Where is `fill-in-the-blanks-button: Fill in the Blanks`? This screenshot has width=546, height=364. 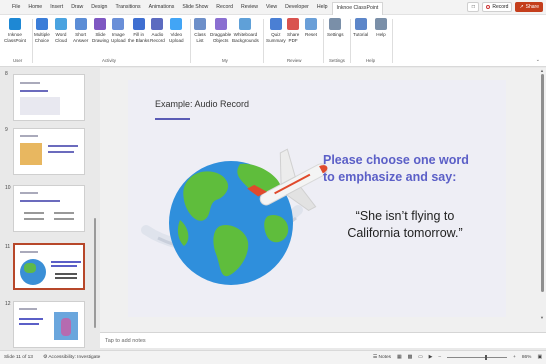 fill-in-the-blanks-button: Fill in the Blanks is located at coordinates (138, 30).